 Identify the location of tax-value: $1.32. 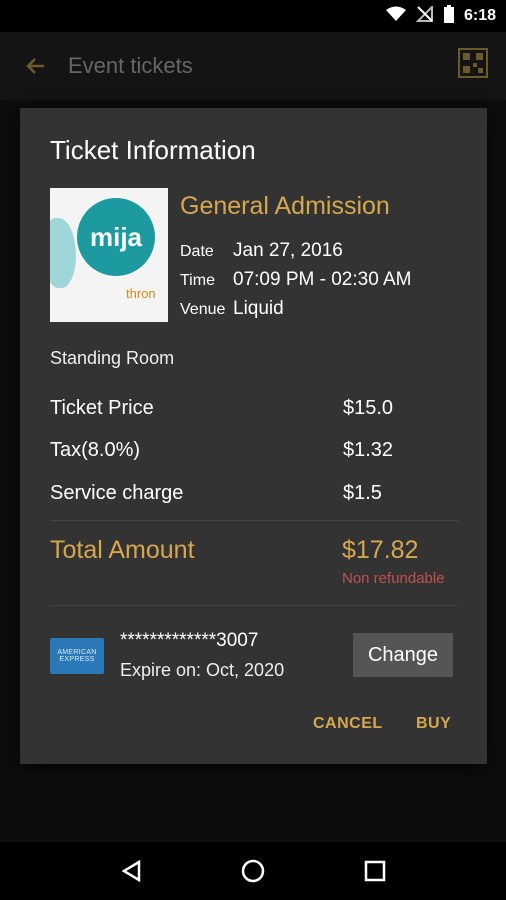
(368, 450).